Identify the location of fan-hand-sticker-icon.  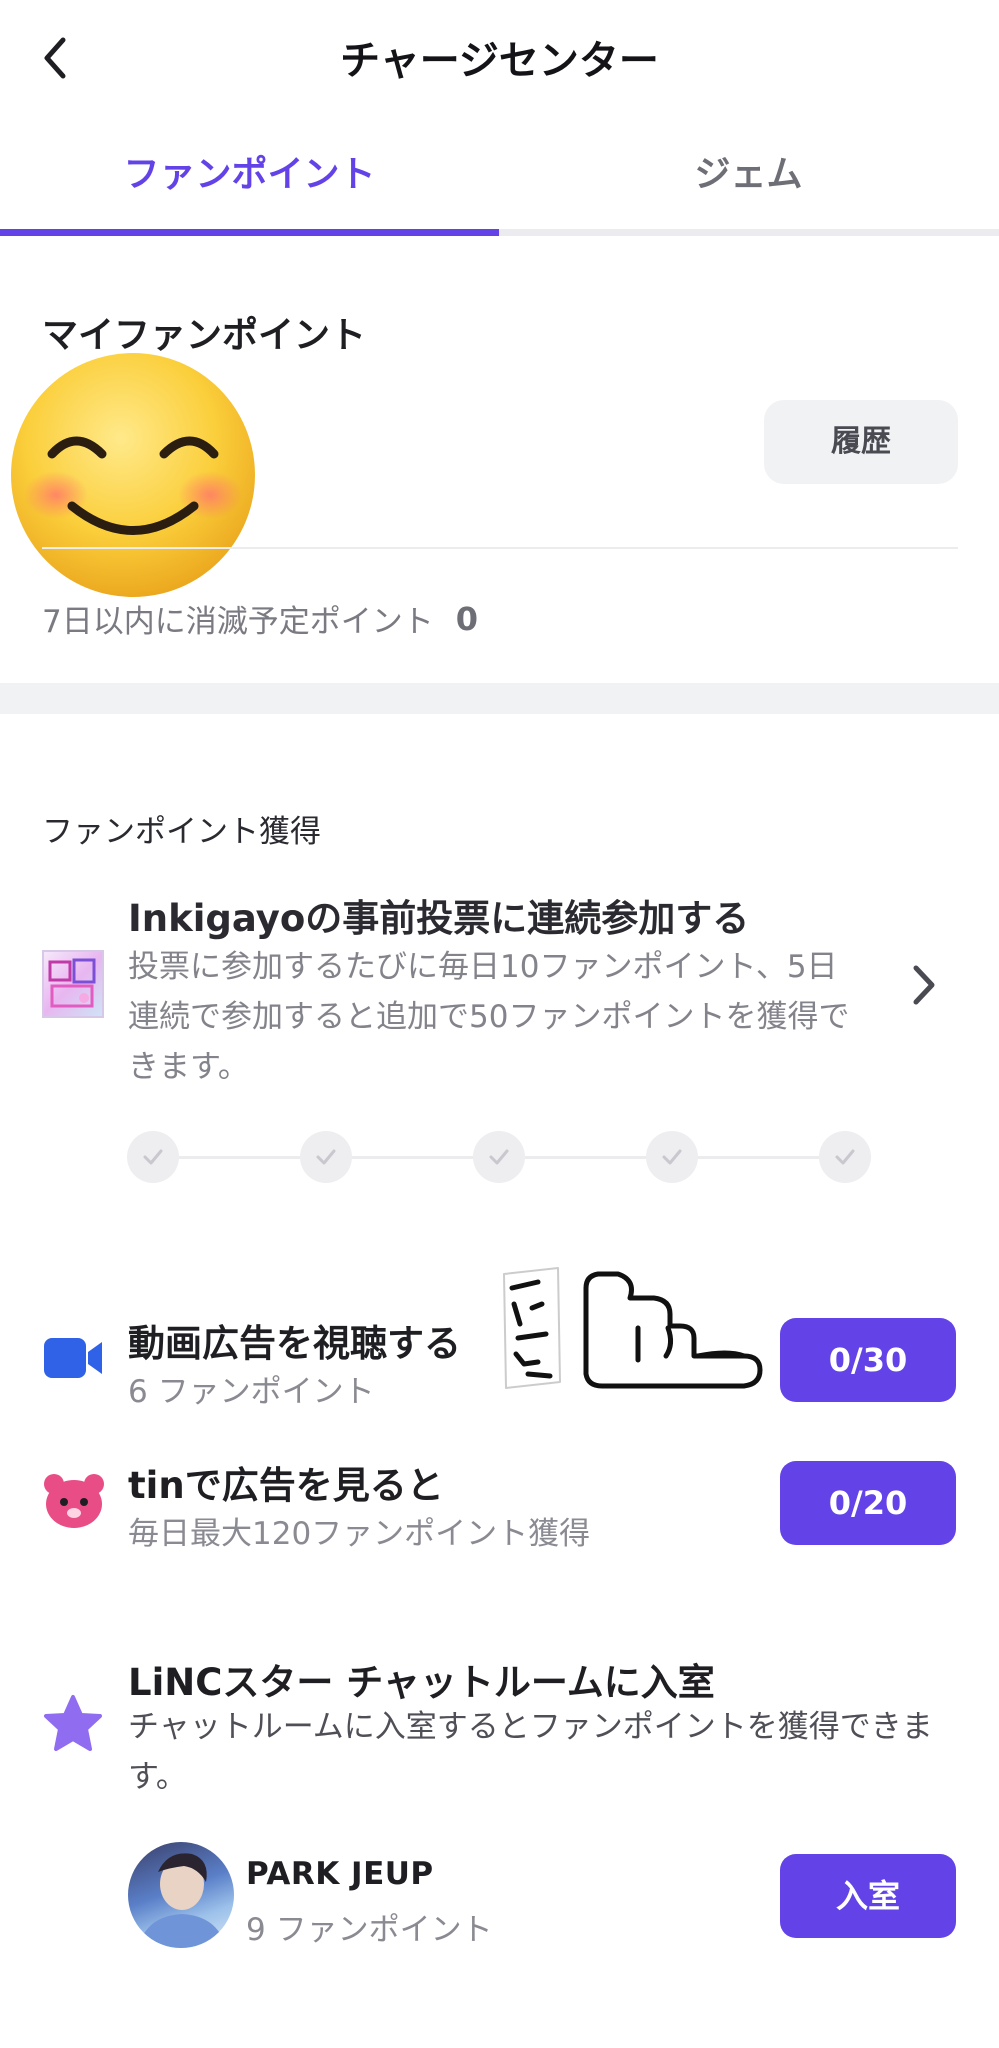
(633, 1328).